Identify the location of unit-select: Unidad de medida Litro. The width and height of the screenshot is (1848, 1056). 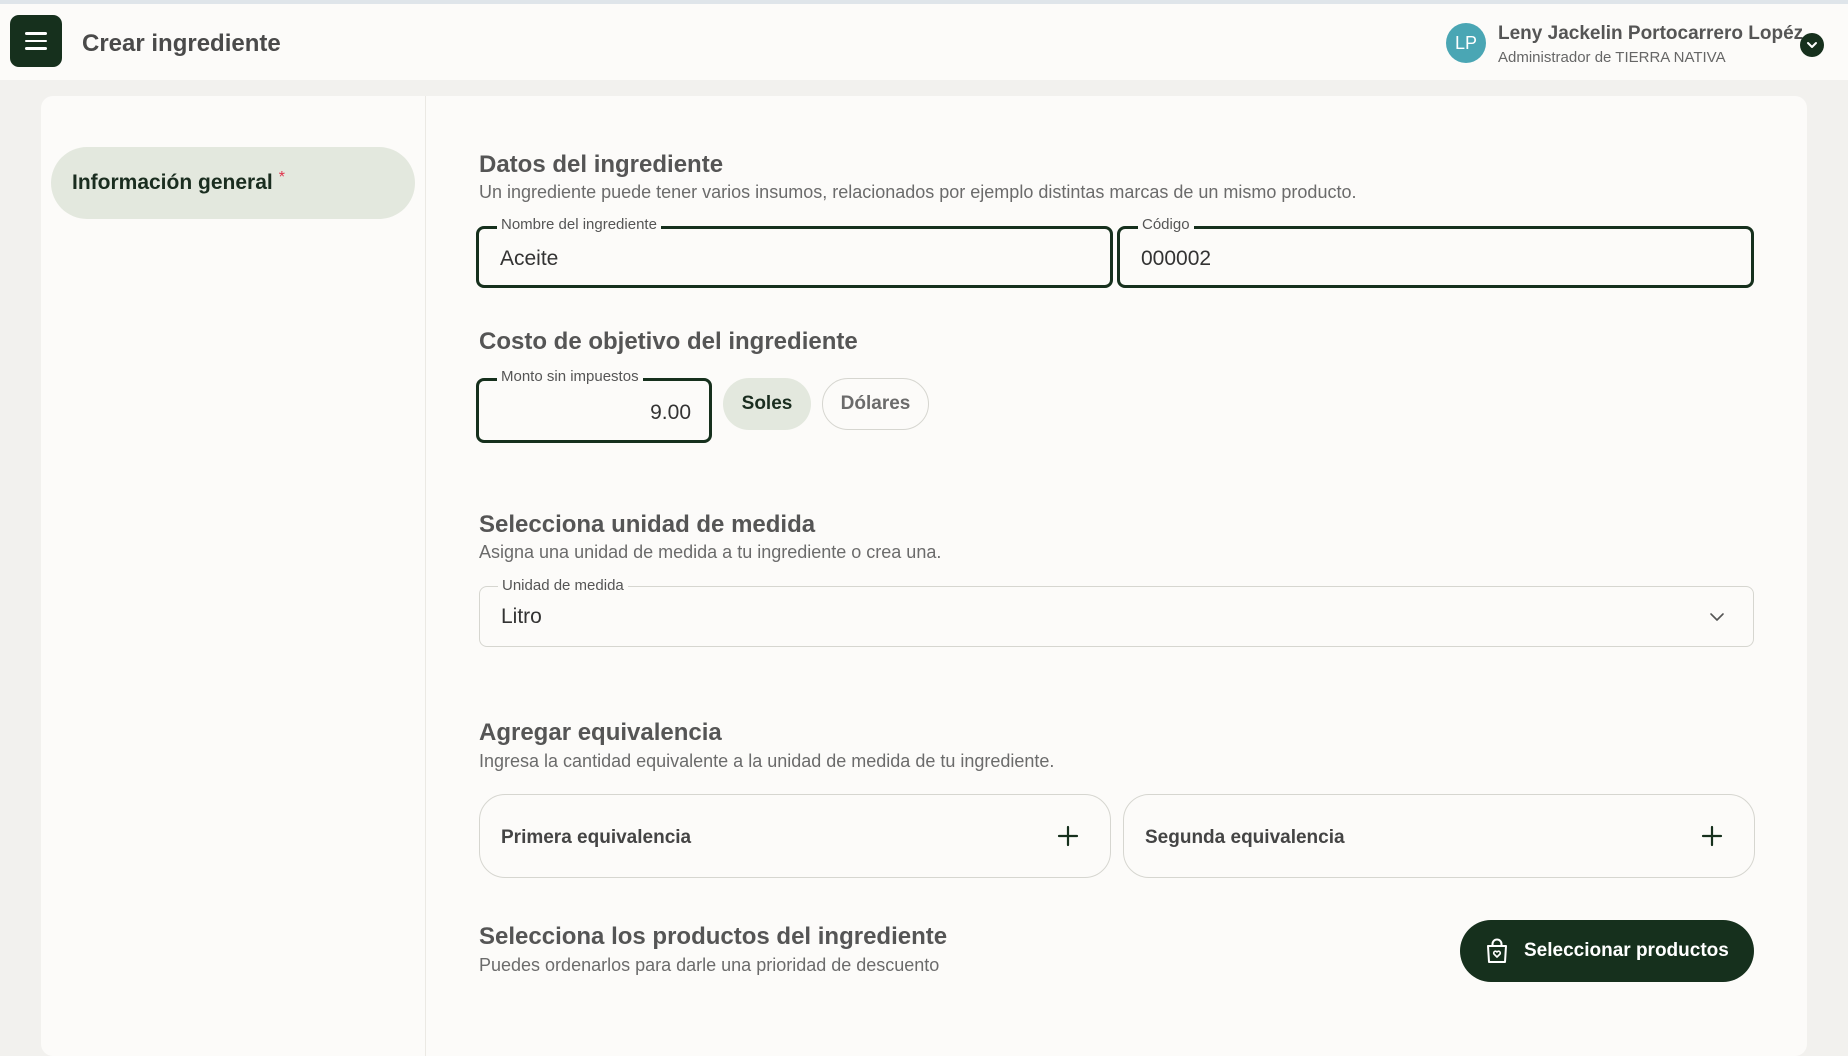
(1116, 612).